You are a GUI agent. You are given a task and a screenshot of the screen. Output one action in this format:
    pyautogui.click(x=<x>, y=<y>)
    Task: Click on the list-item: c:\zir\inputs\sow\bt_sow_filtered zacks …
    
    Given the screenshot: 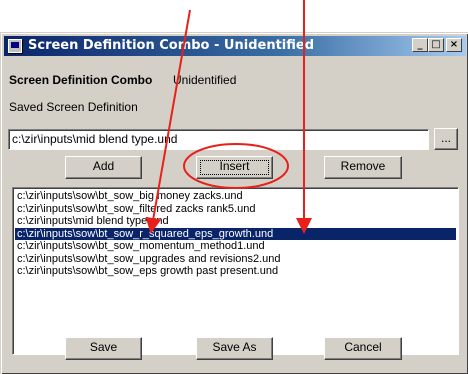 What is the action you would take?
    pyautogui.click(x=235, y=209)
    